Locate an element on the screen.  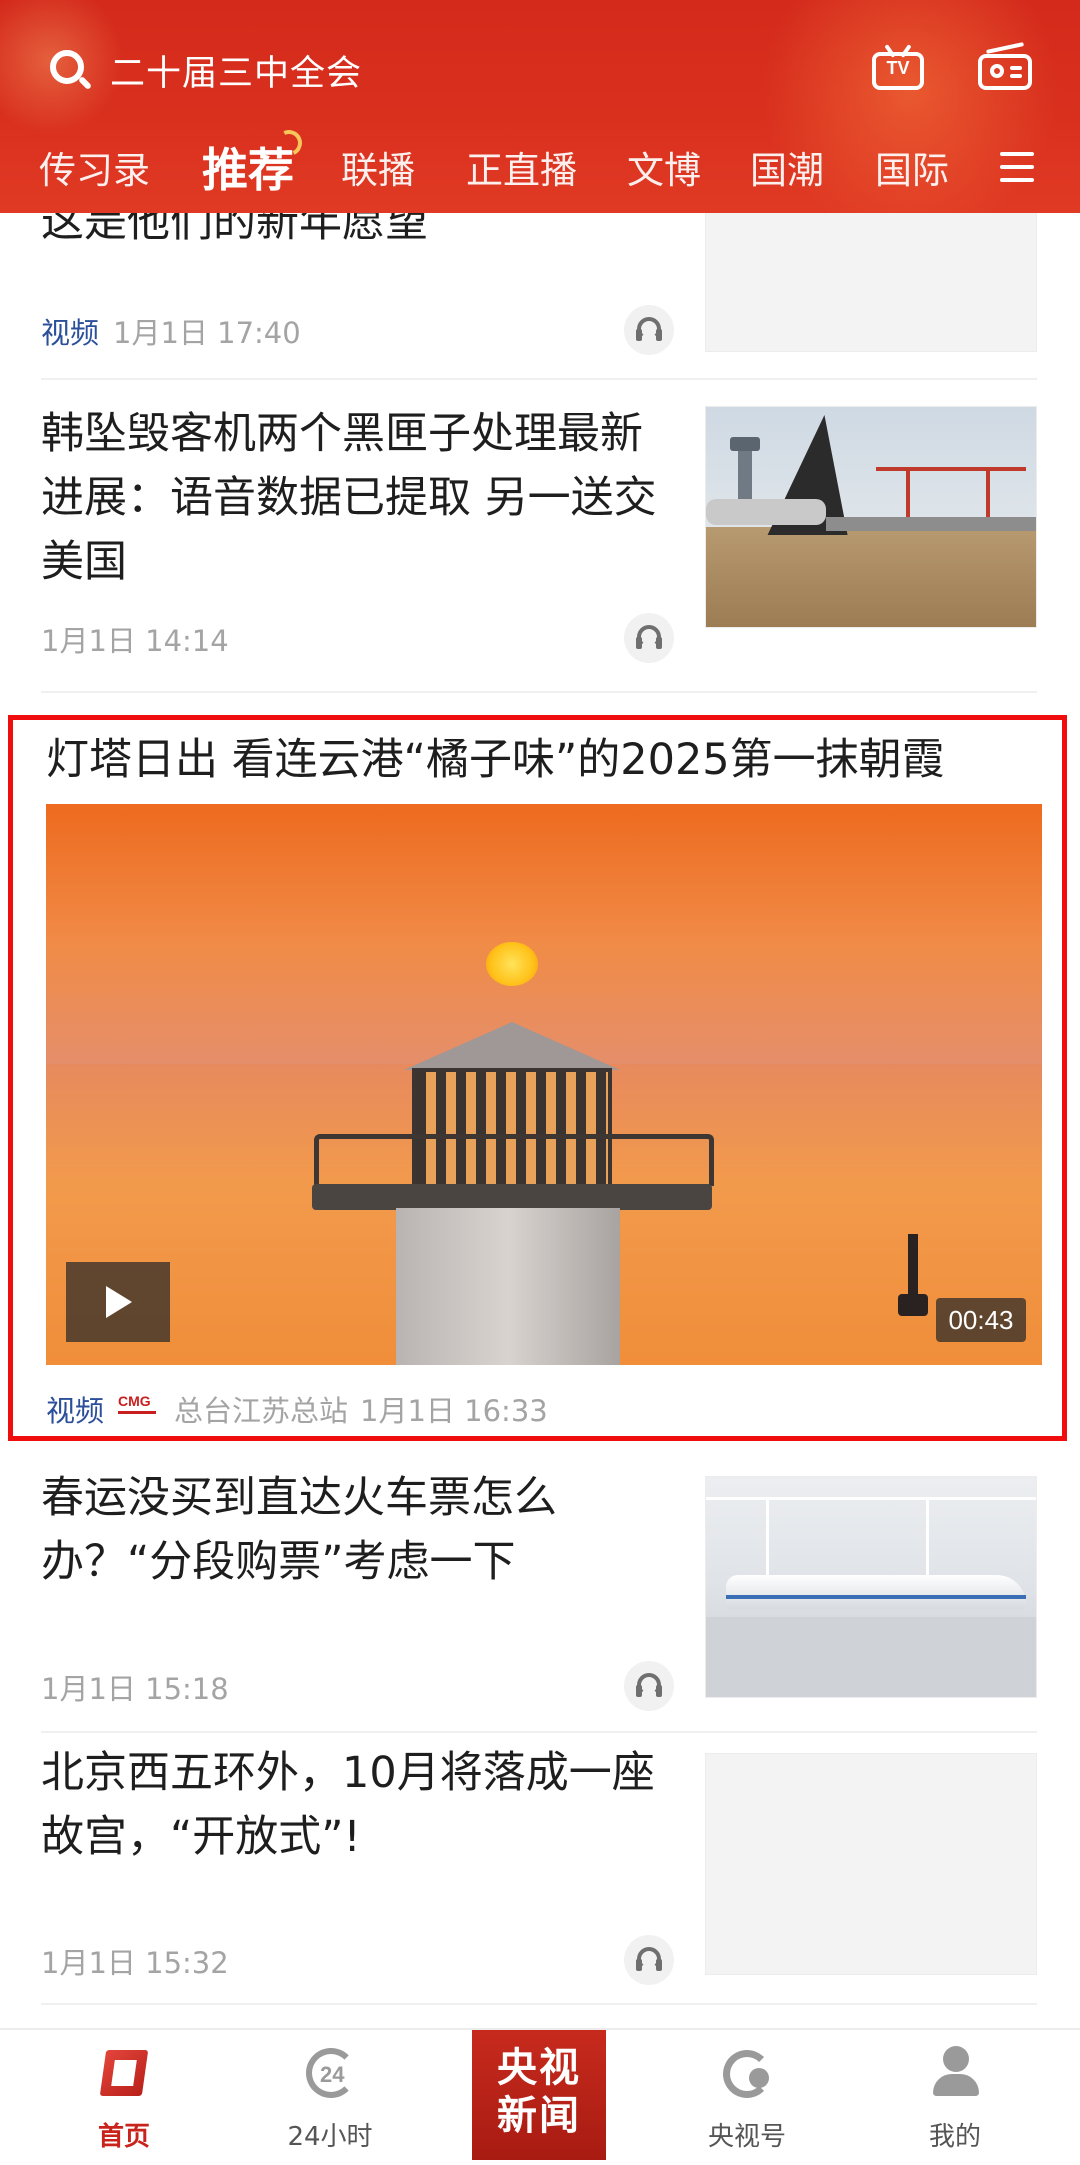
news-time: 1月1日 14:14 is located at coordinates (135, 641).